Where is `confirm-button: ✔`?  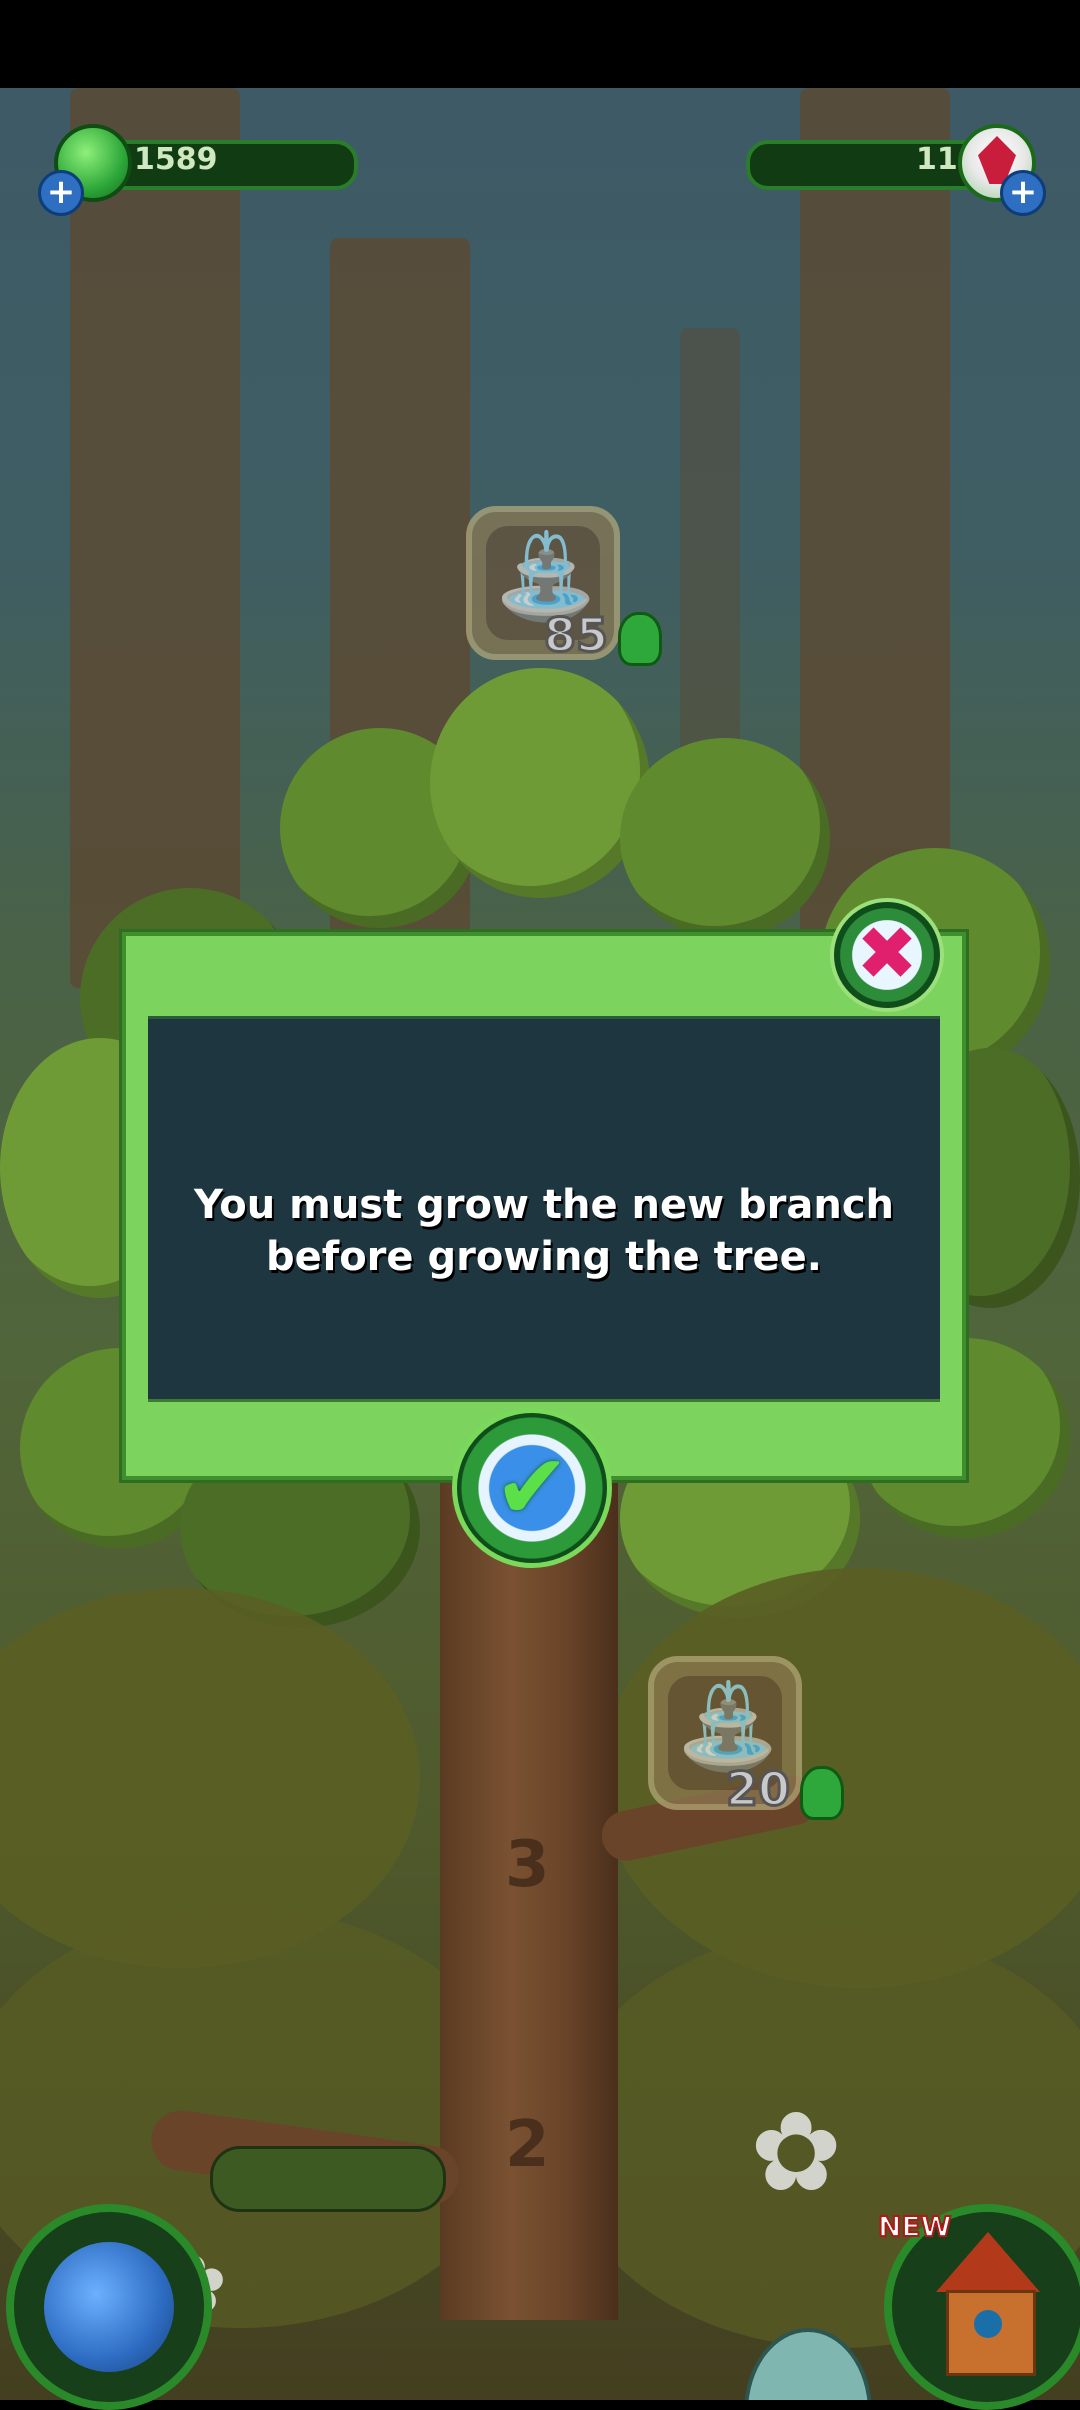
confirm-button: ✔ is located at coordinates (532, 1488).